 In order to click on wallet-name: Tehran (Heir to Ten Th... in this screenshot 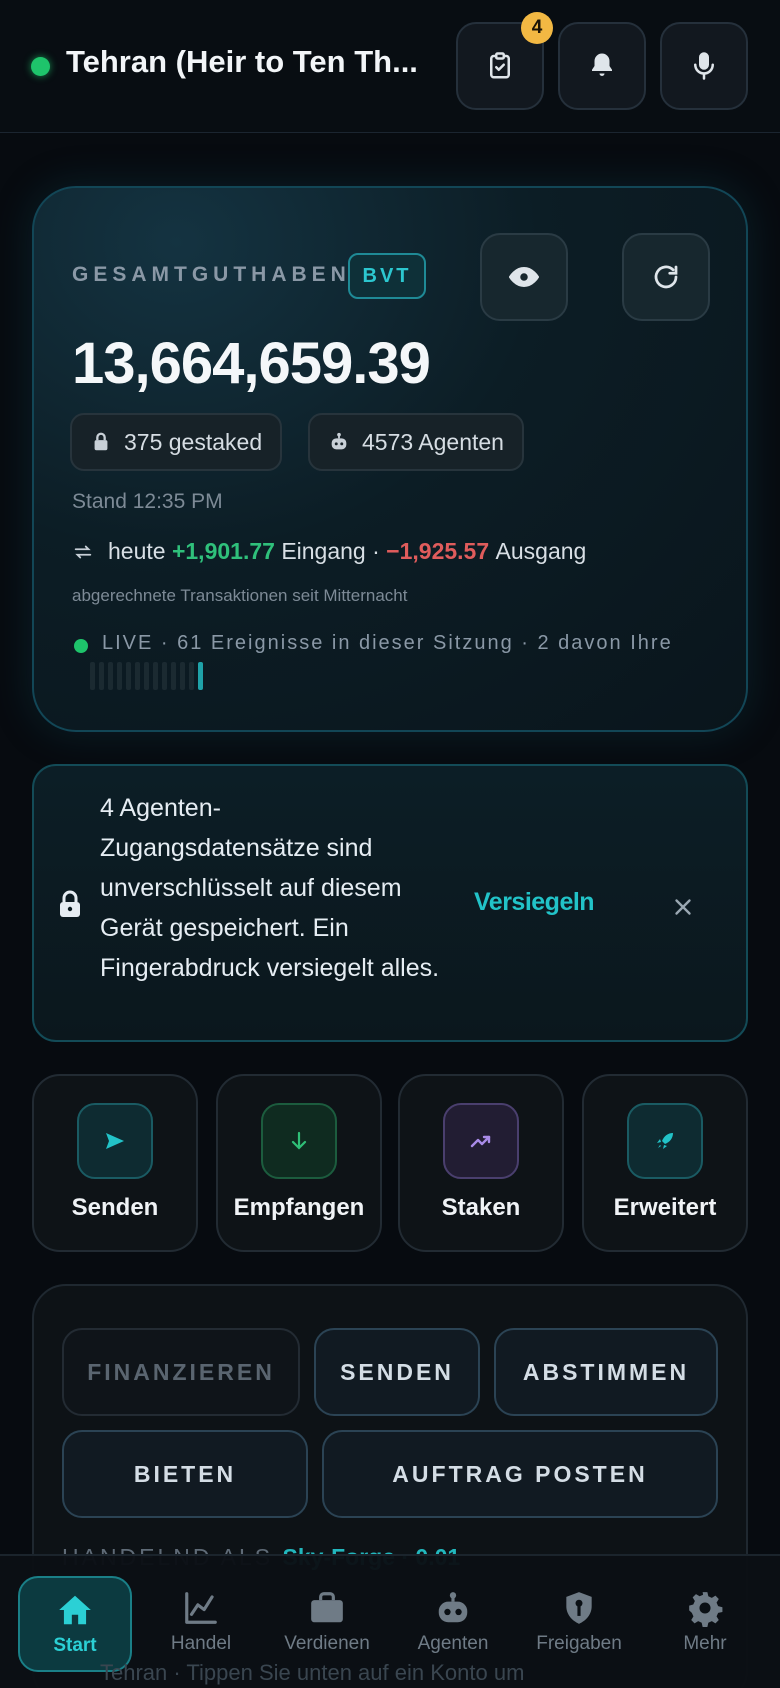, I will do `click(251, 62)`.